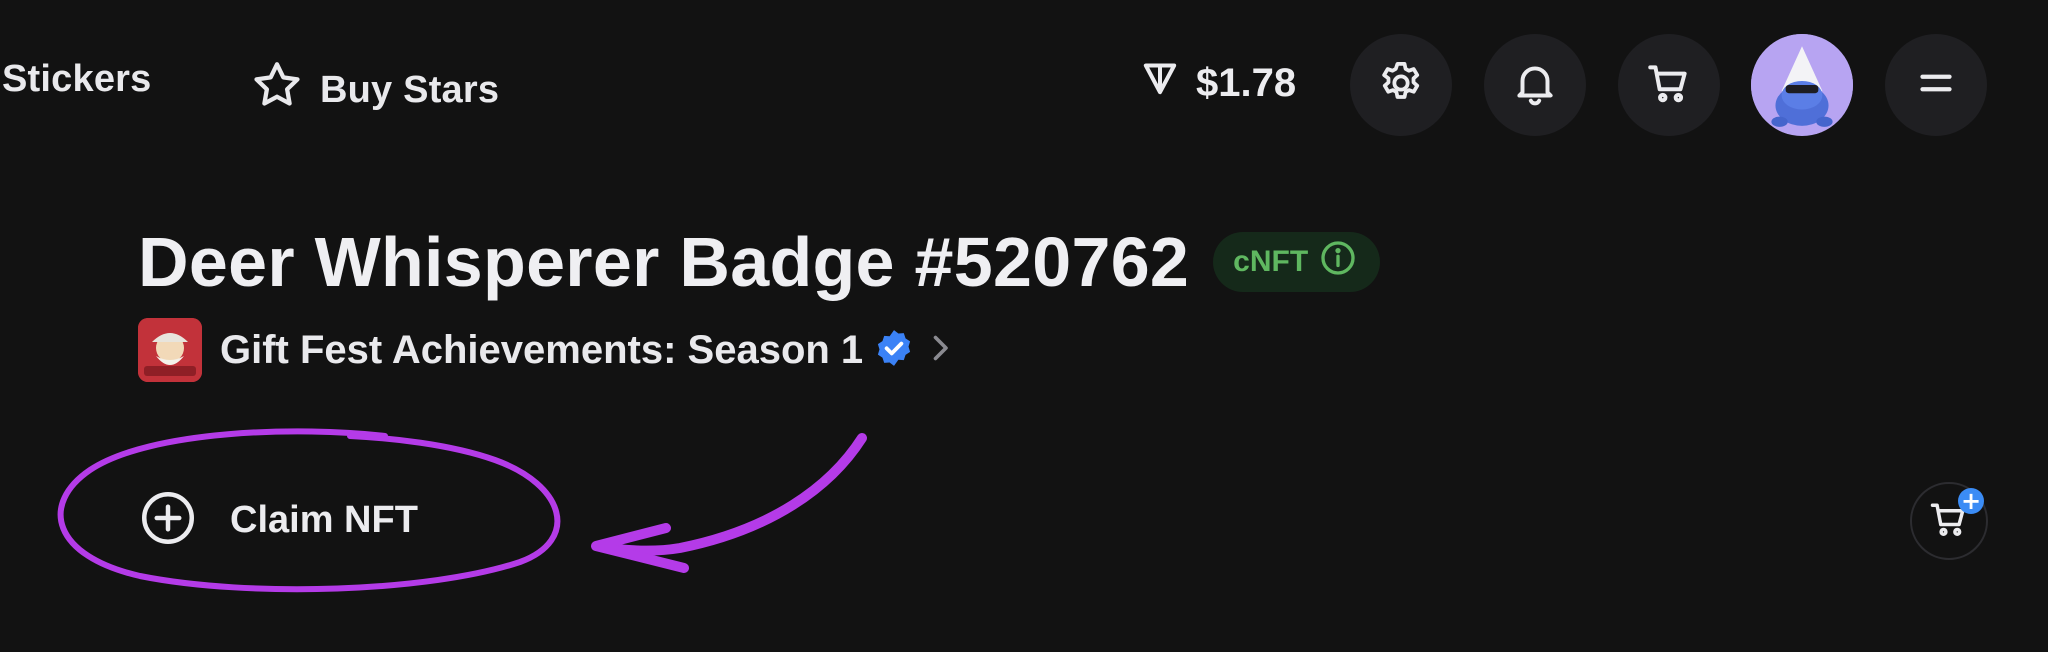 The image size is (2048, 652). Describe the element at coordinates (1271, 261) in the screenshot. I see `cnft-badge-label: cNFT` at that location.